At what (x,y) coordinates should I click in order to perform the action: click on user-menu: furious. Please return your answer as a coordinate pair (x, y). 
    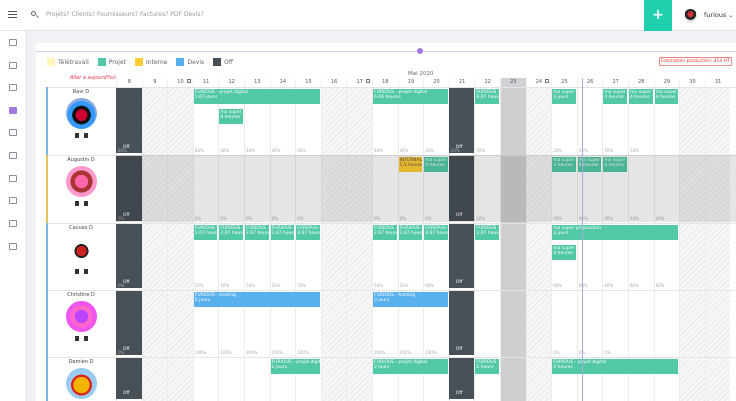
    Looking at the image, I should click on (718, 15).